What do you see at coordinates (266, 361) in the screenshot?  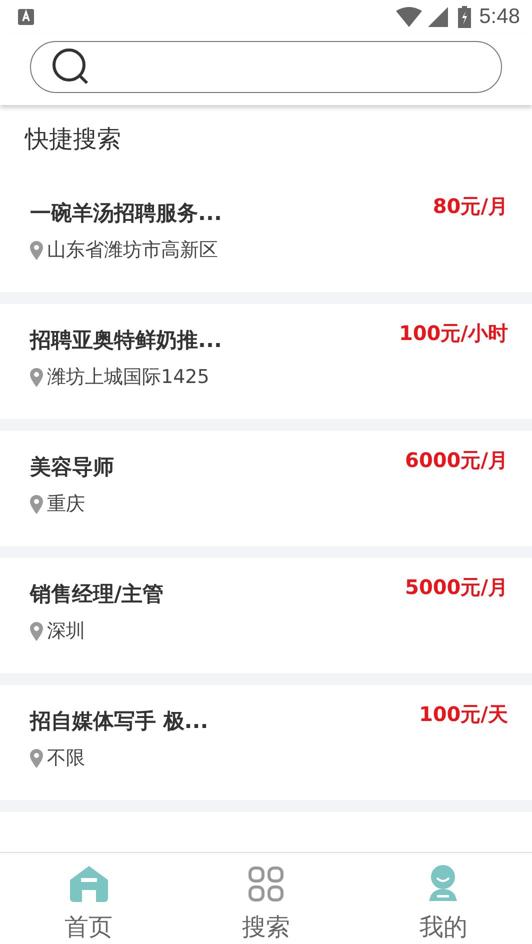 I see `job-card: 招聘亚奥特鲜奶推... 100元/小时 潍坊上城国际1425` at bounding box center [266, 361].